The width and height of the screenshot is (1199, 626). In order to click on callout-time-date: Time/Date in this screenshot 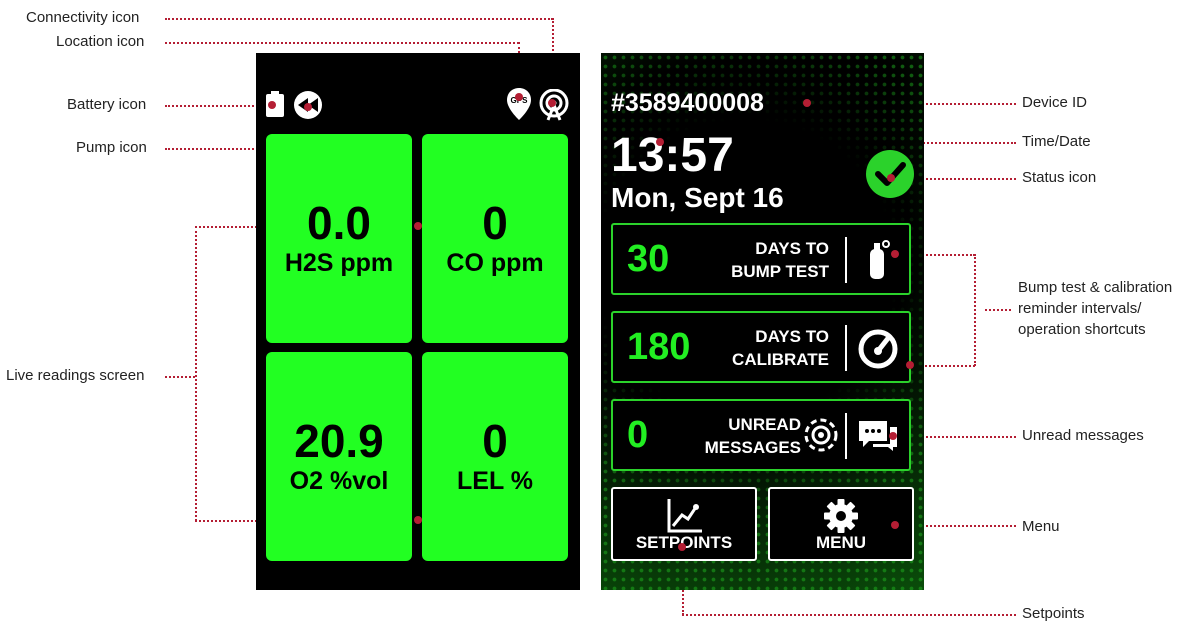, I will do `click(1056, 141)`.